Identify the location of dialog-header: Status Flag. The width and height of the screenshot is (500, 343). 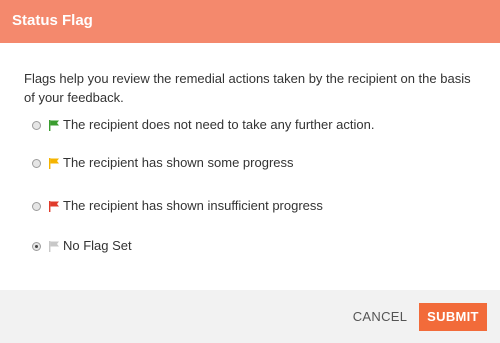
(250, 21).